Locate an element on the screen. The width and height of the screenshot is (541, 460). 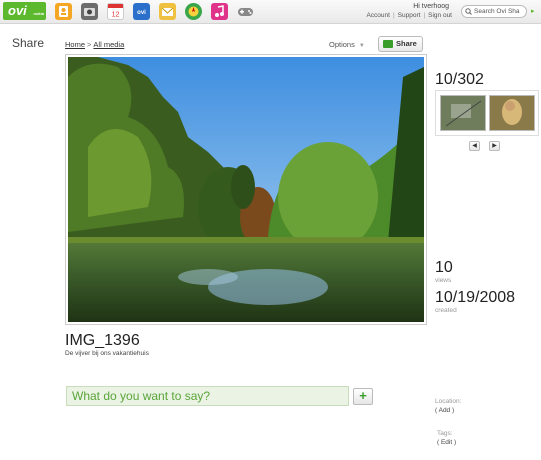
tags-label: Tags: is located at coordinates (445, 433).